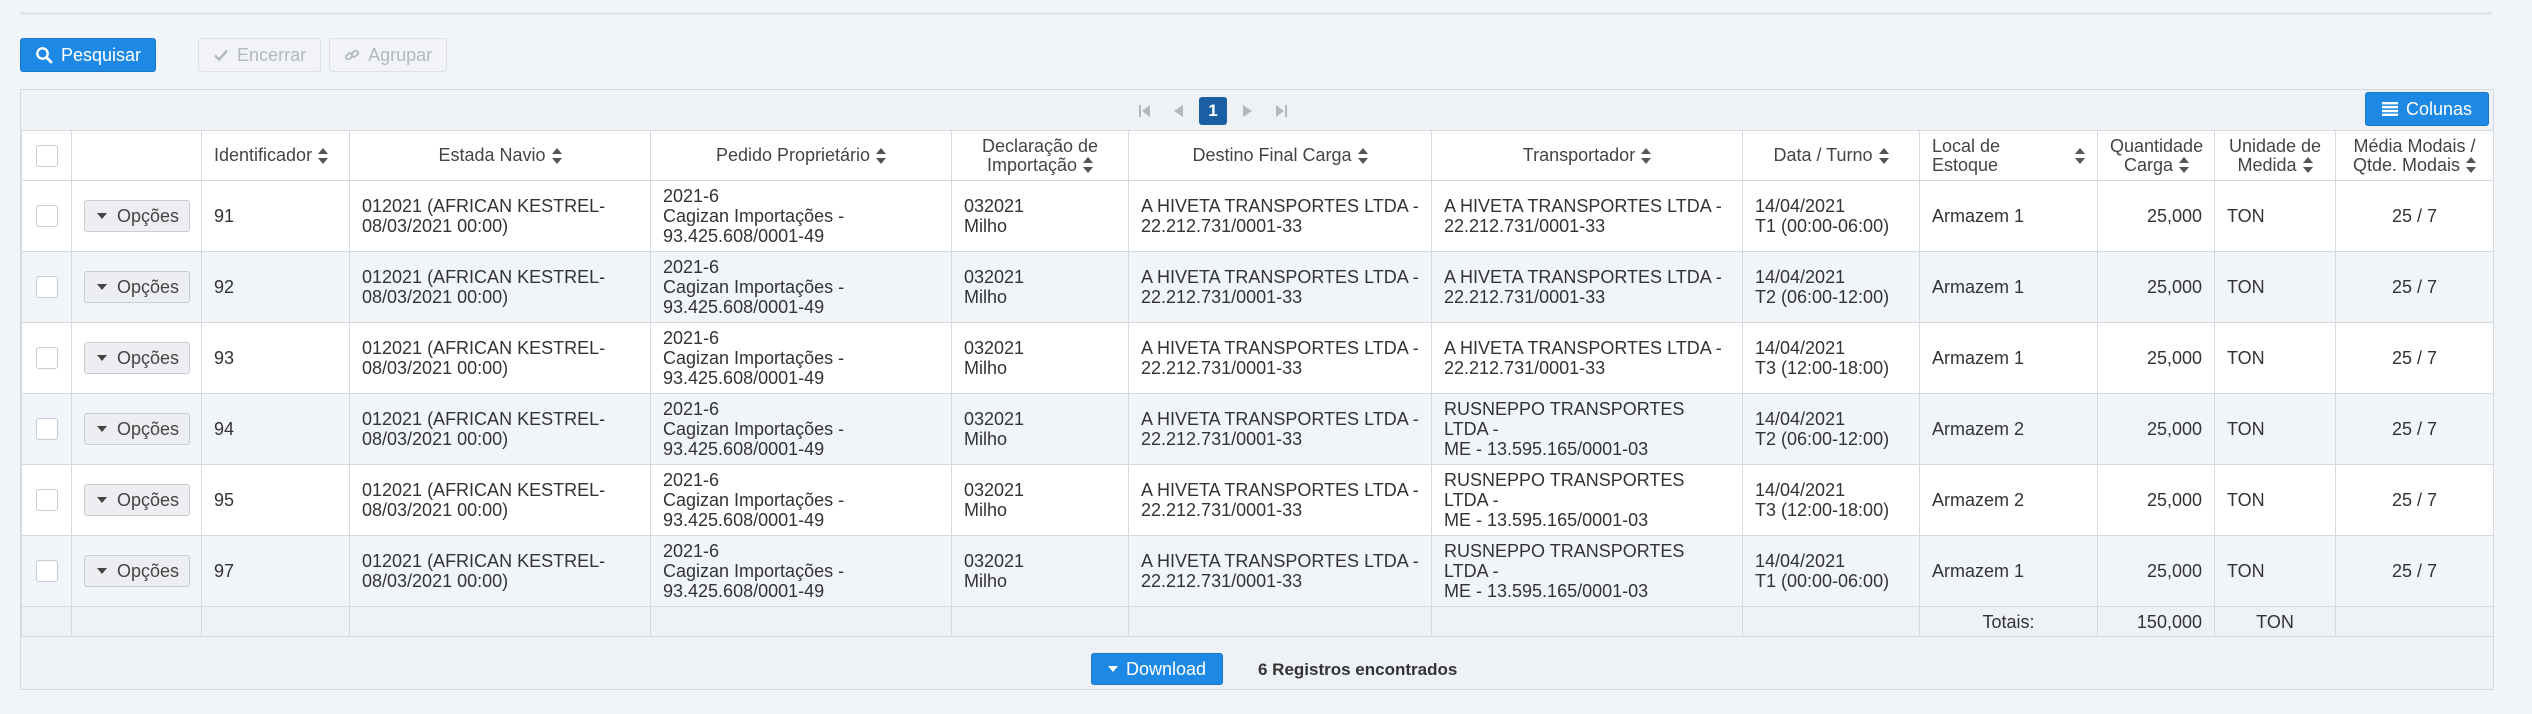 Image resolution: width=2532 pixels, height=714 pixels. I want to click on header-identificador: Identificador, so click(275, 155).